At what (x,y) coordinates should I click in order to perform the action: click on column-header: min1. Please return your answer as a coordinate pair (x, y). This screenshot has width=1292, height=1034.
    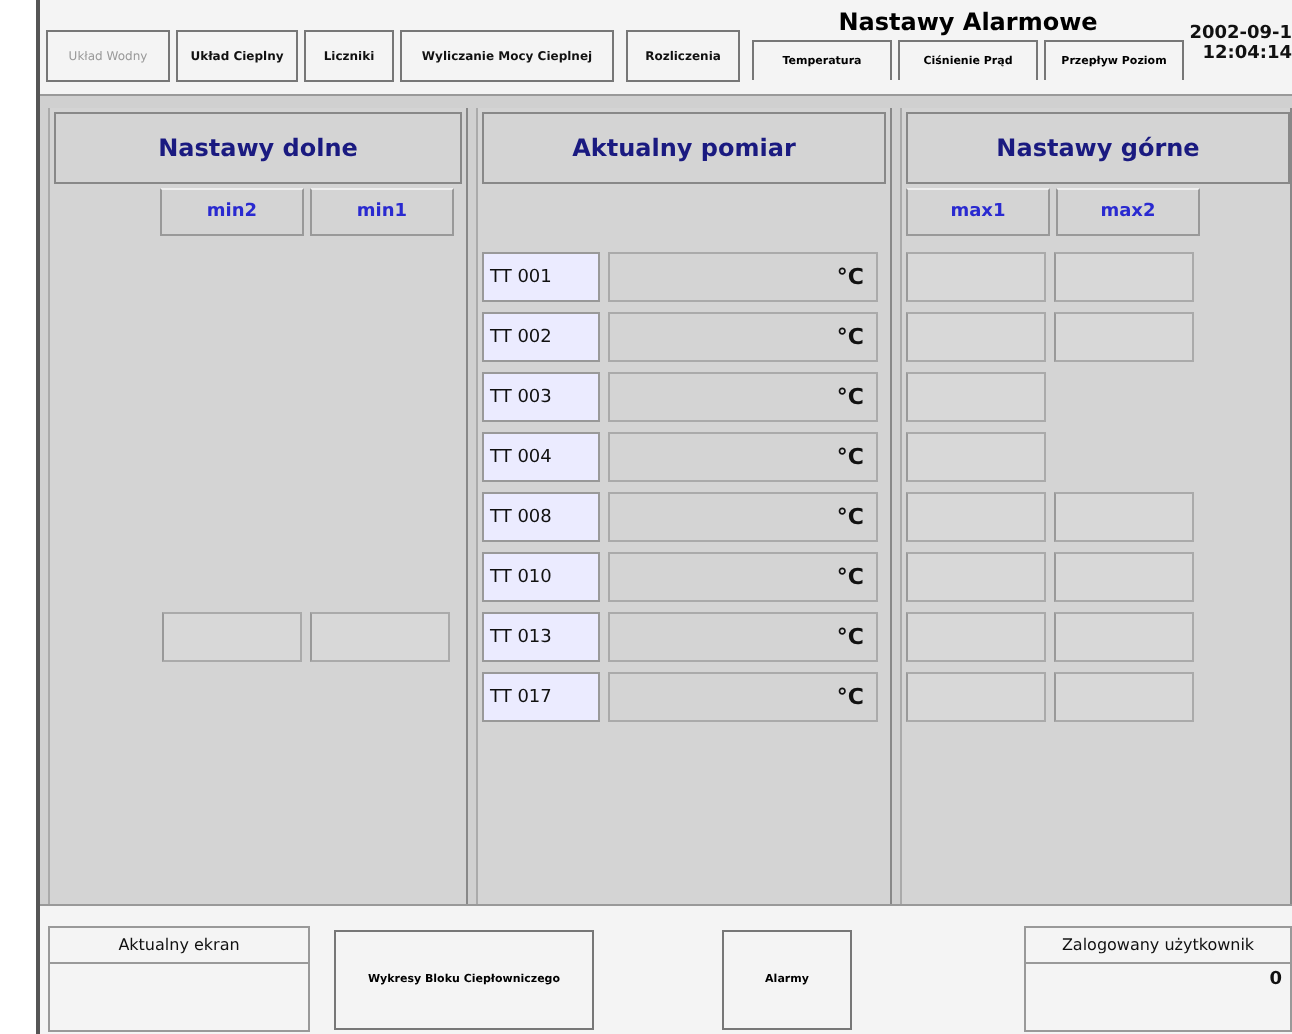
    Looking at the image, I should click on (382, 212).